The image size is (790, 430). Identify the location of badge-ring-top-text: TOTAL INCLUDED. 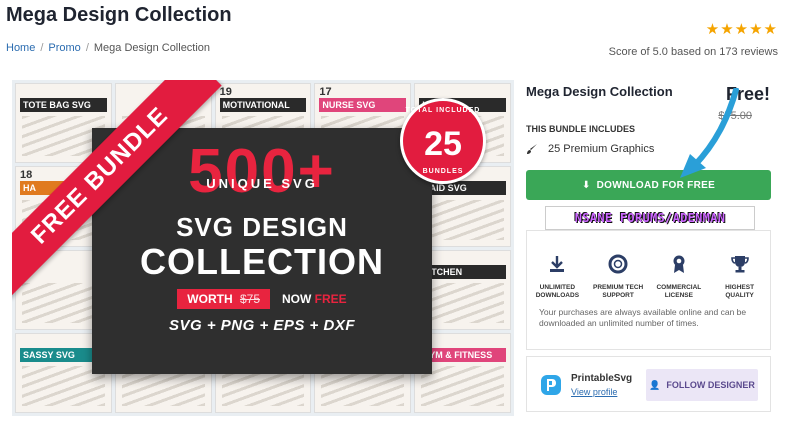
(443, 110).